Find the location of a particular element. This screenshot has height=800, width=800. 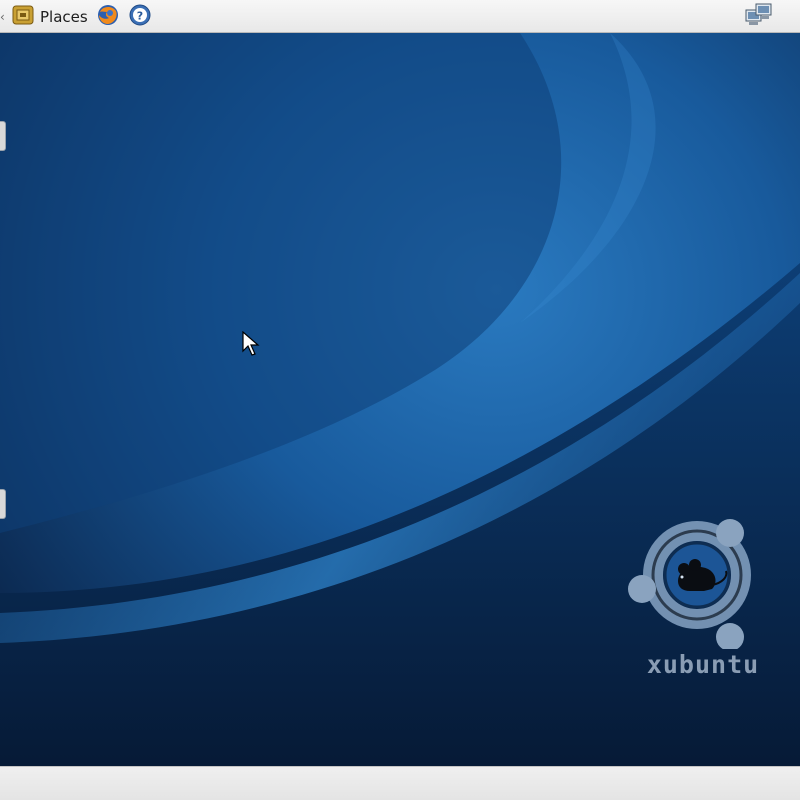

help-icon: ? is located at coordinates (140, 17).